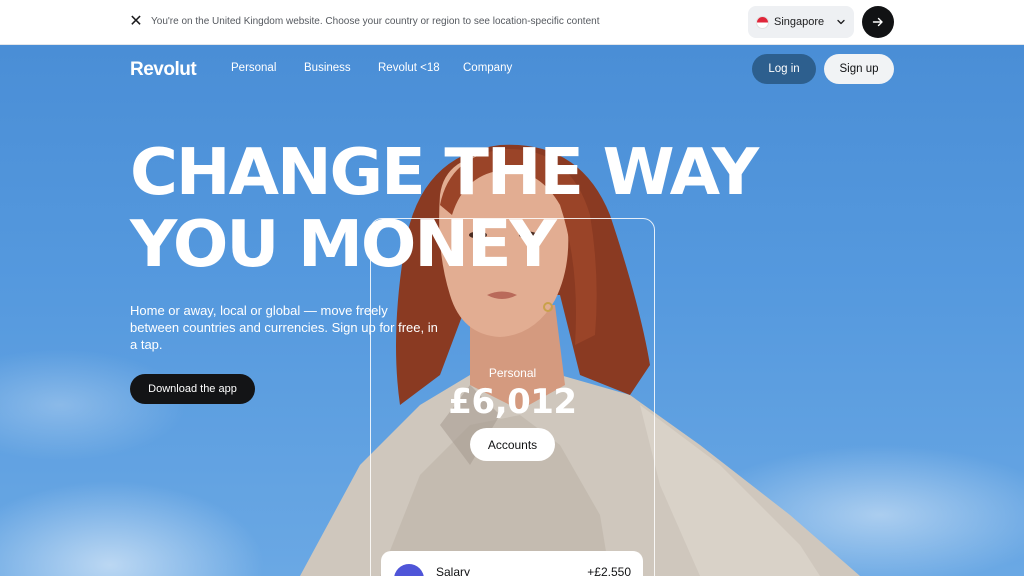 The width and height of the screenshot is (1024, 576). Describe the element at coordinates (609, 570) in the screenshot. I see `transaction-amount: +£2,550` at that location.